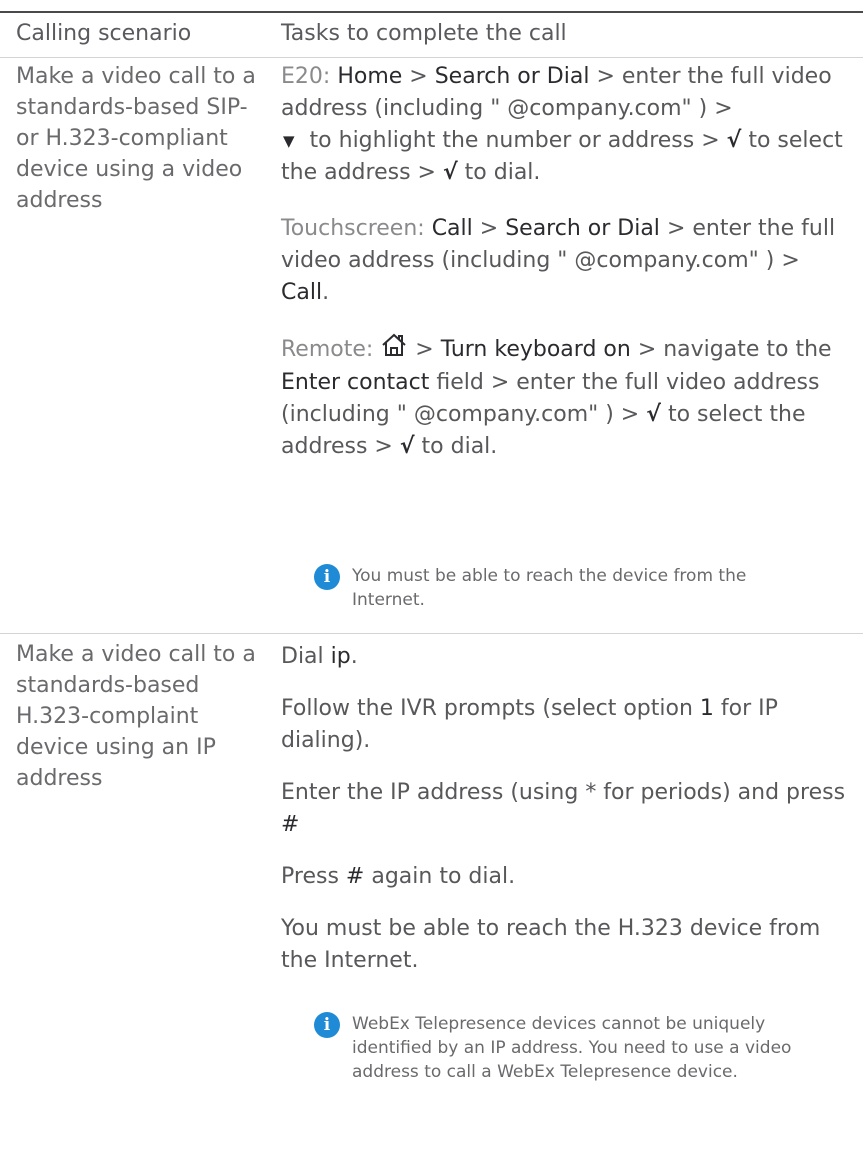 This screenshot has width=863, height=1162. Describe the element at coordinates (424, 33) in the screenshot. I see `column-header-tasks: Tasks to complete the call` at that location.